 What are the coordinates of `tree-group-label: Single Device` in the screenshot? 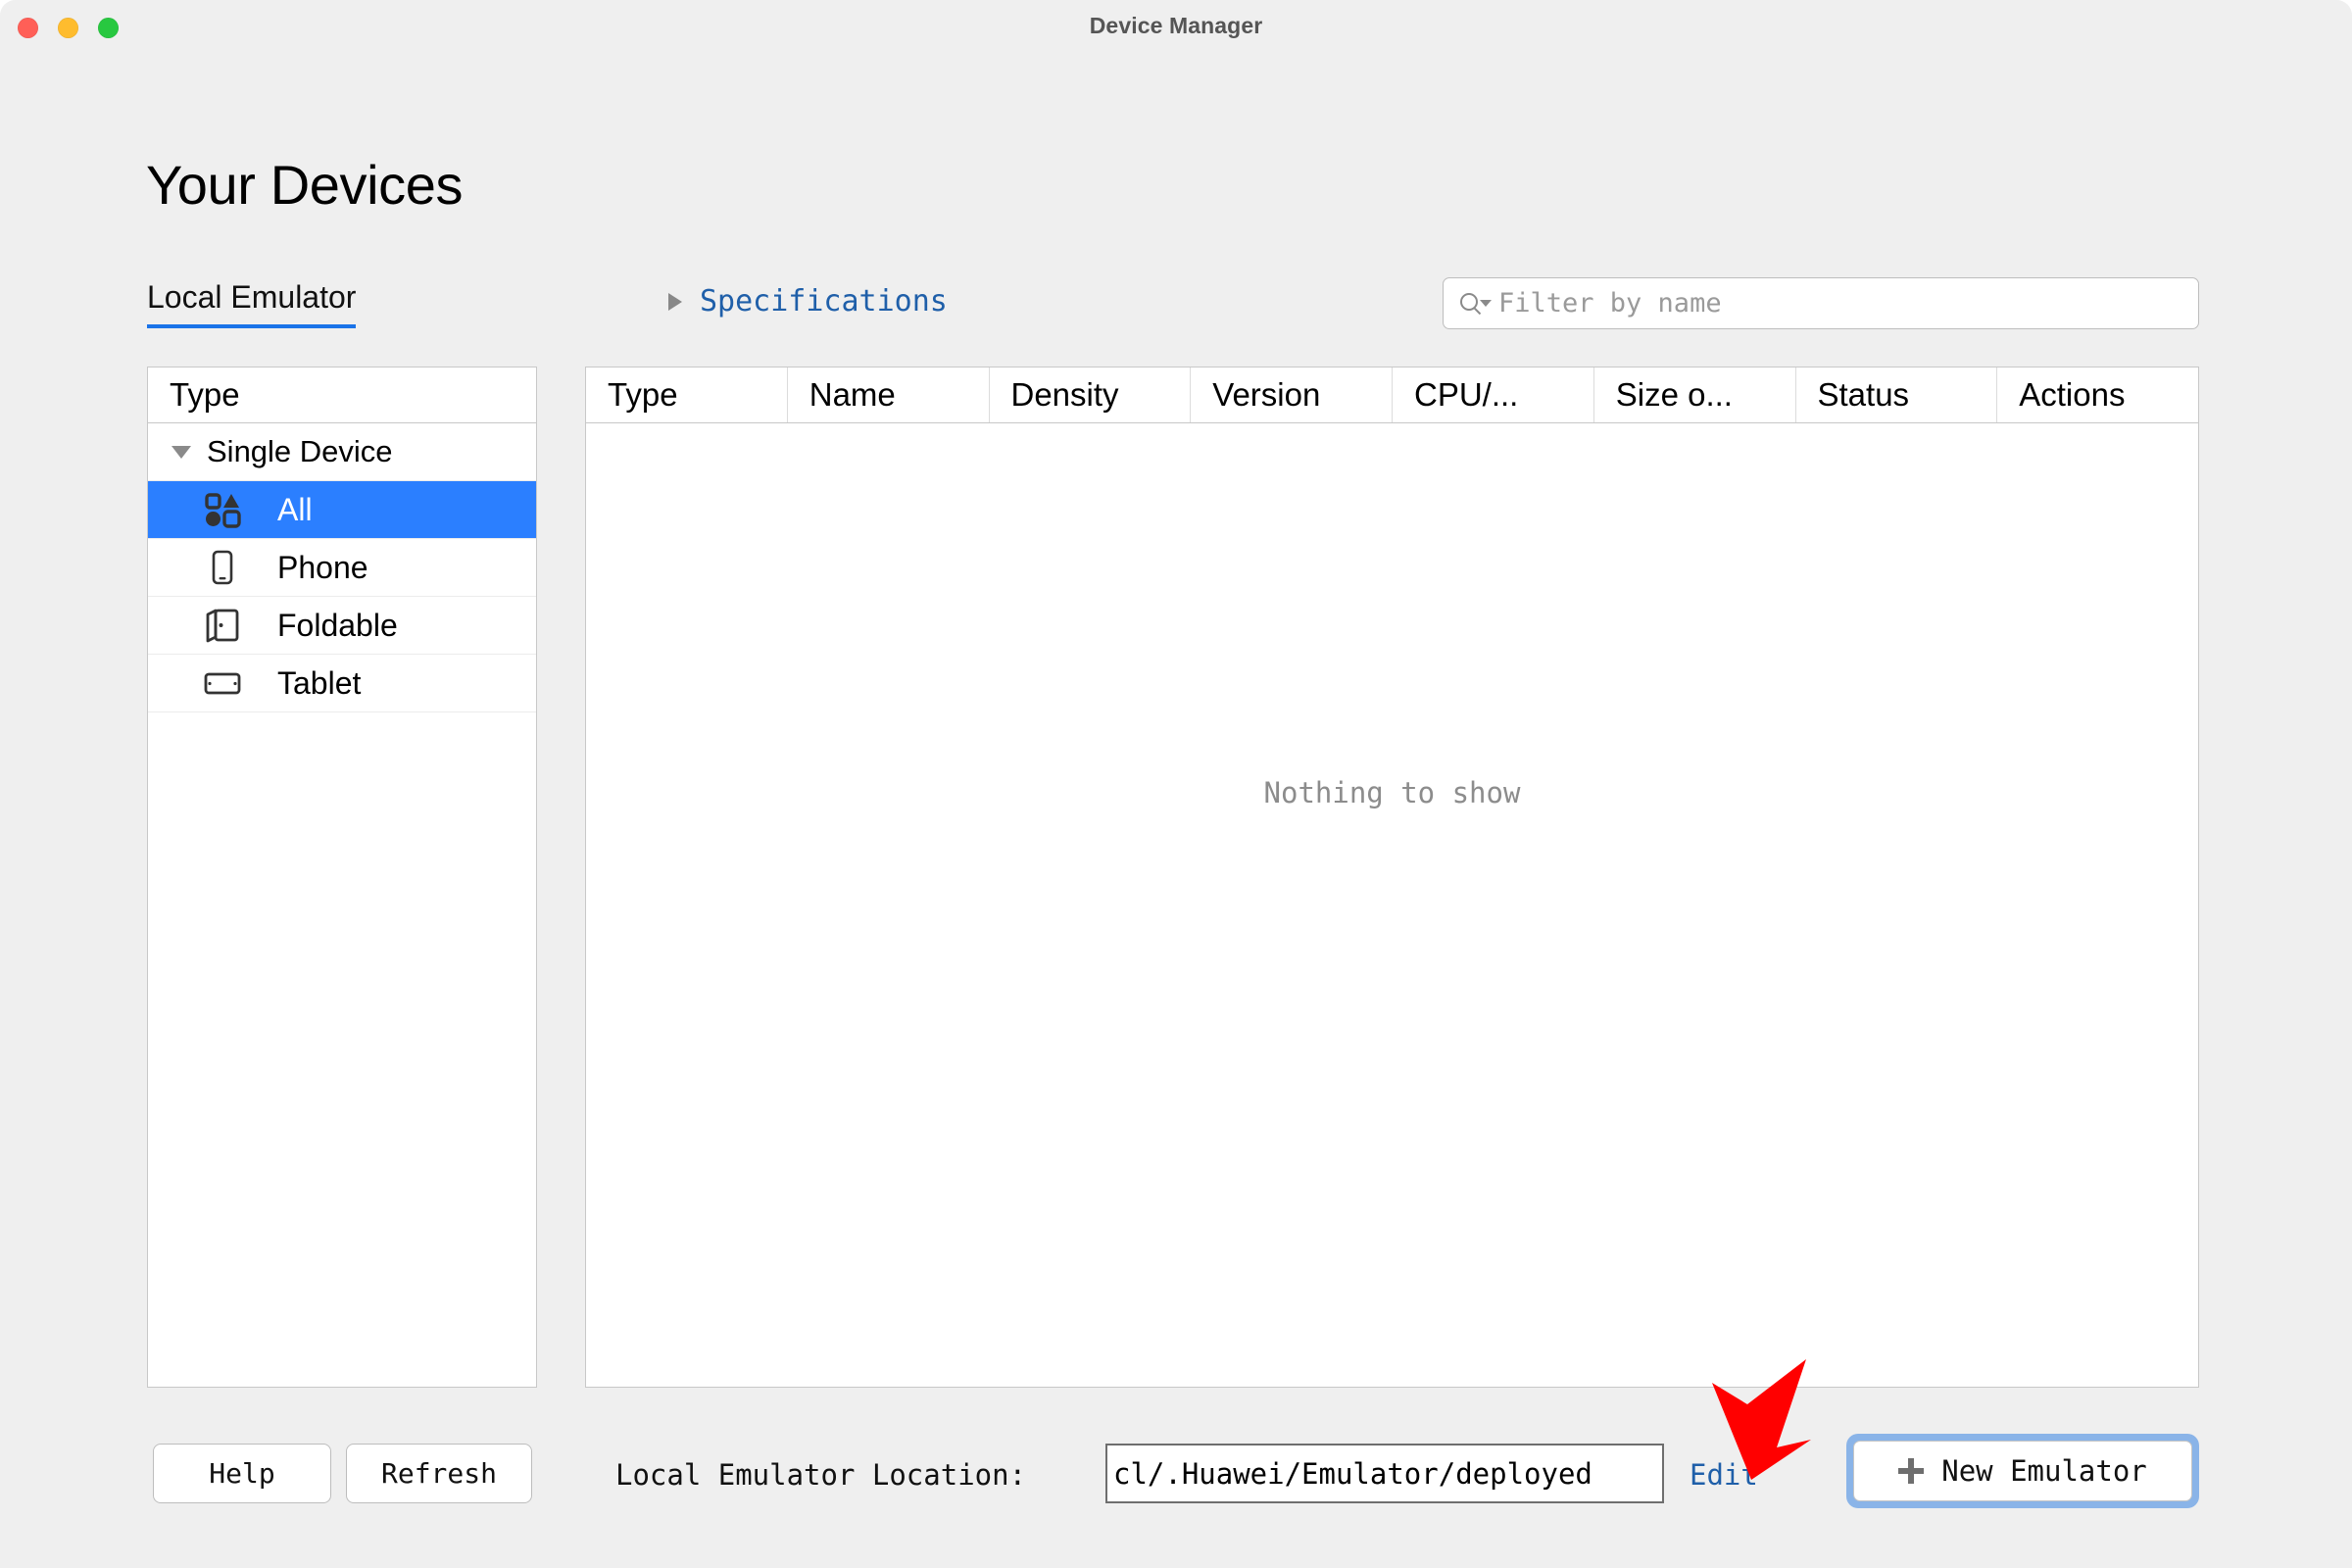 It's located at (300, 451).